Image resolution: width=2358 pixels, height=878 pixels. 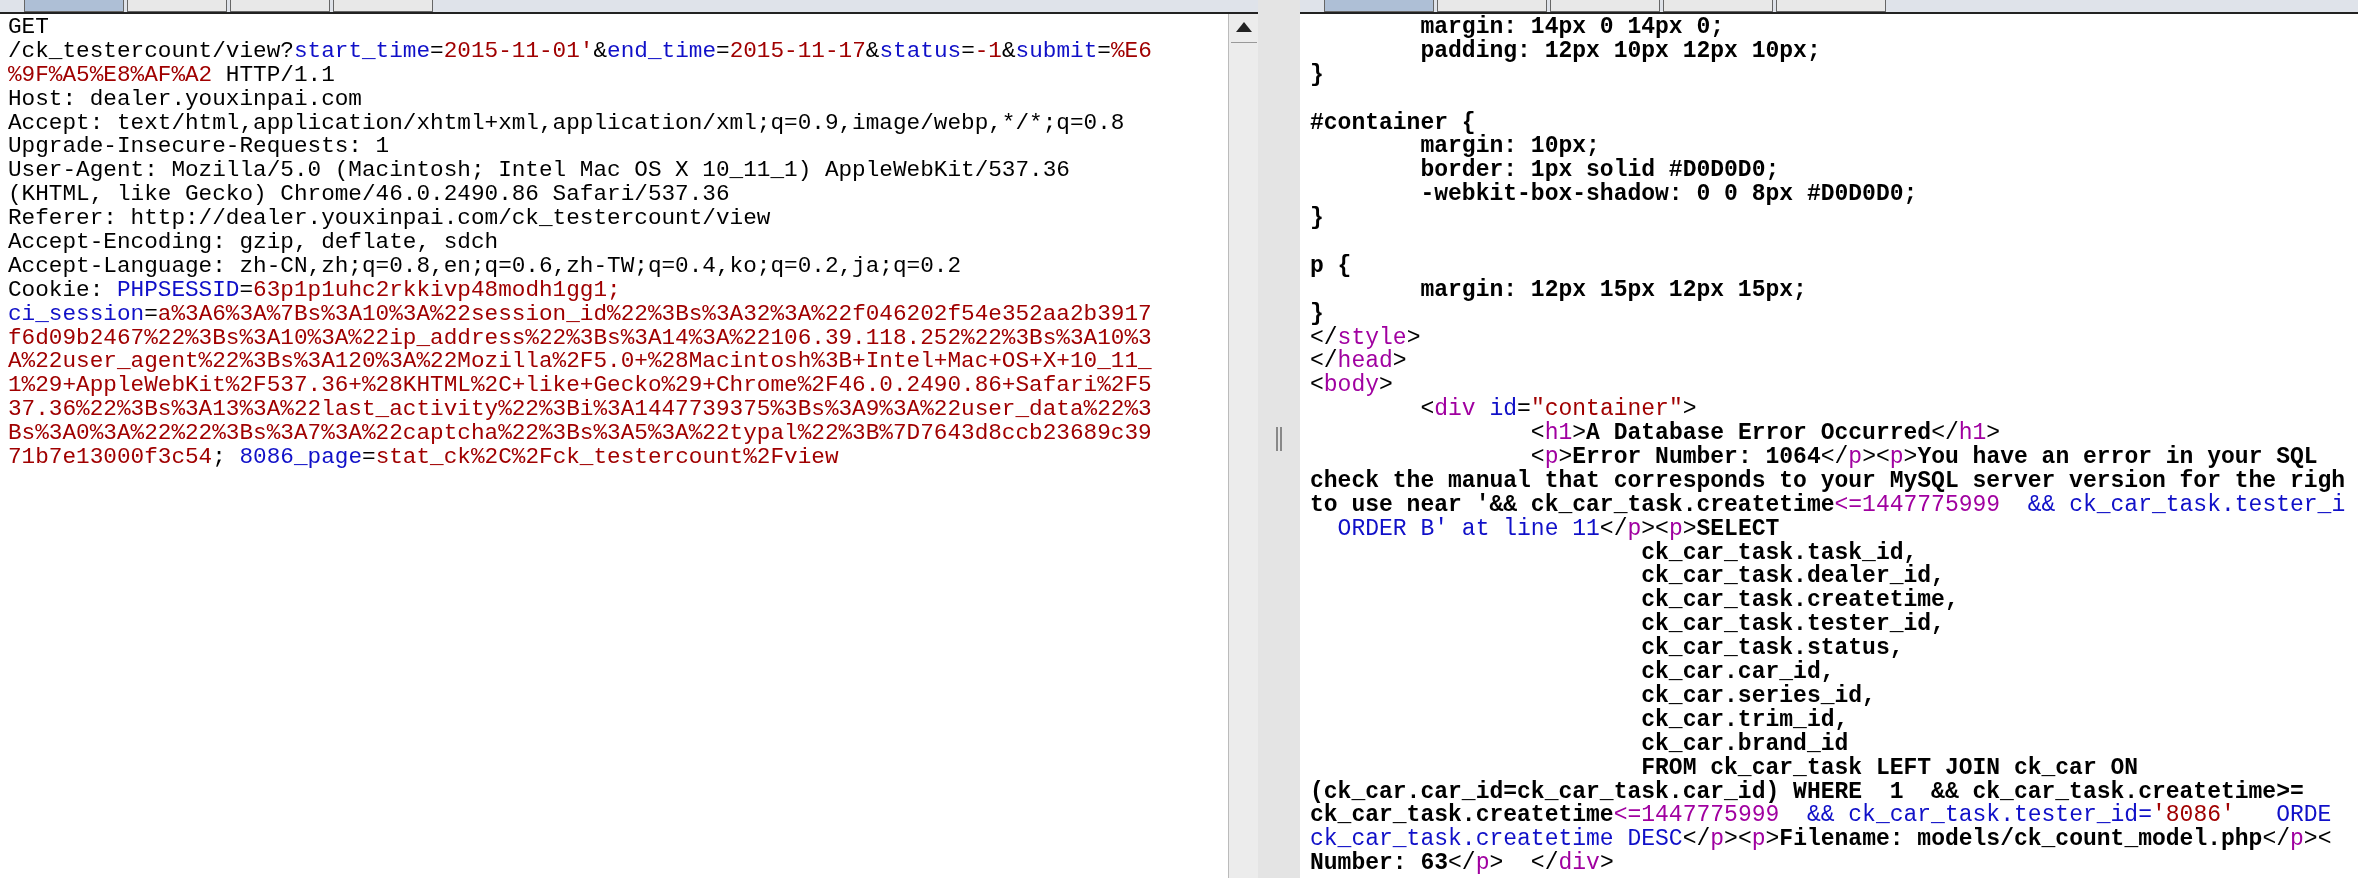 I want to click on code-line: margin: 14px 0 14px 0;, so click(x=1572, y=28).